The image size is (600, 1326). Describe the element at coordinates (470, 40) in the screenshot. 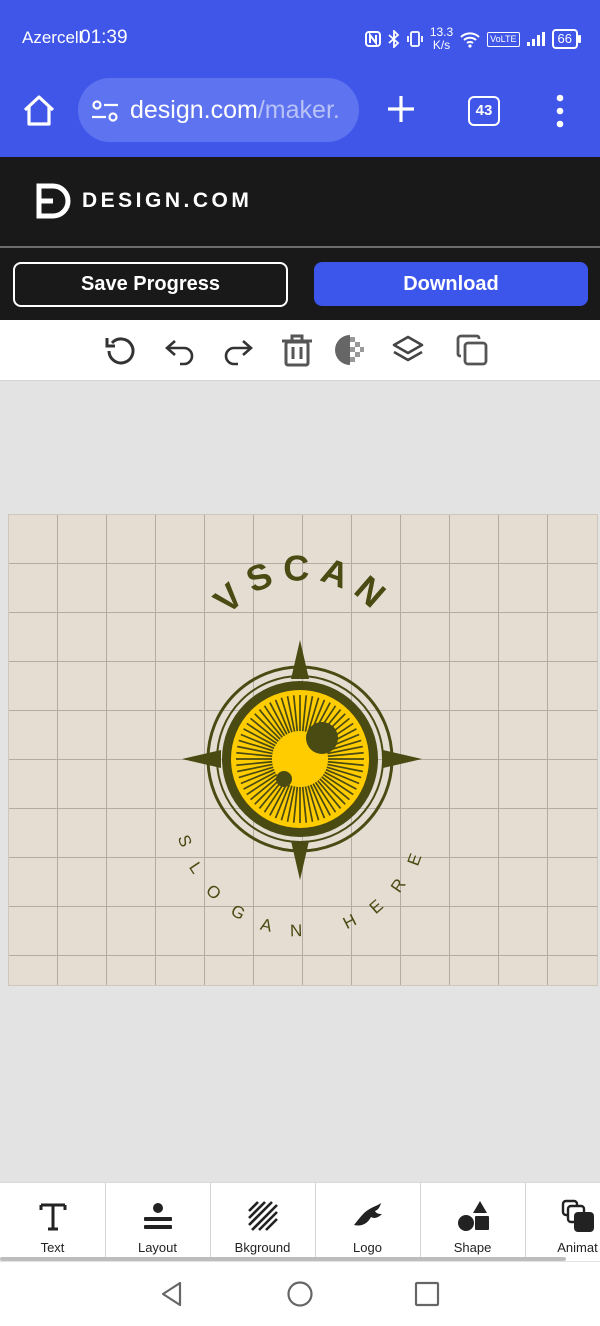

I see `wifi-icon` at that location.